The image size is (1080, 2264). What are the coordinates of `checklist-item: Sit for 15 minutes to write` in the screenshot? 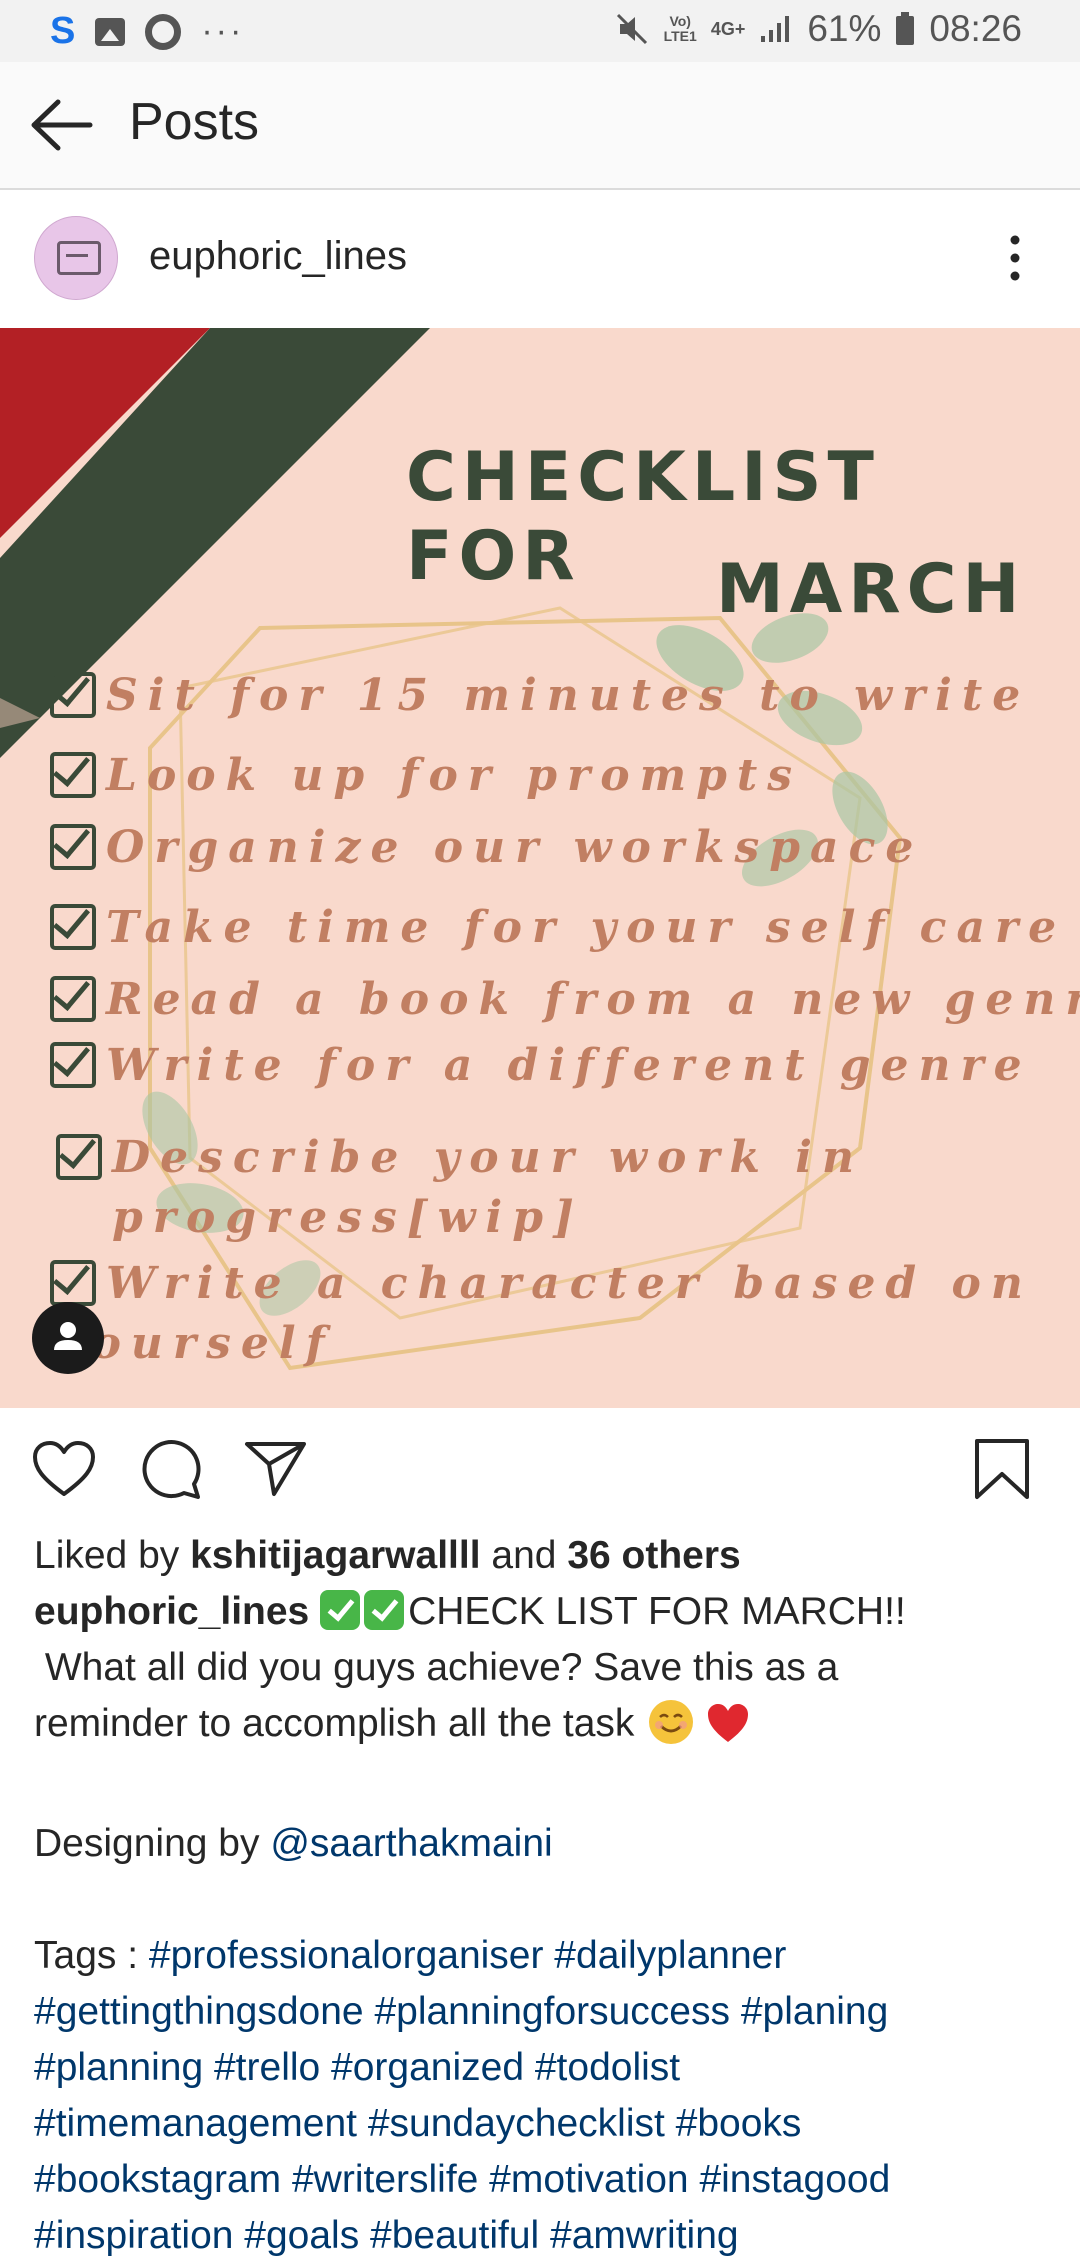 It's located at (540, 696).